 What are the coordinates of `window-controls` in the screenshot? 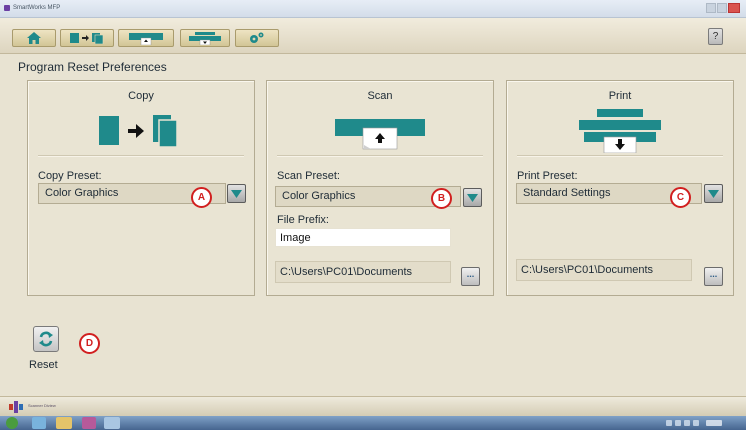 It's located at (723, 8).